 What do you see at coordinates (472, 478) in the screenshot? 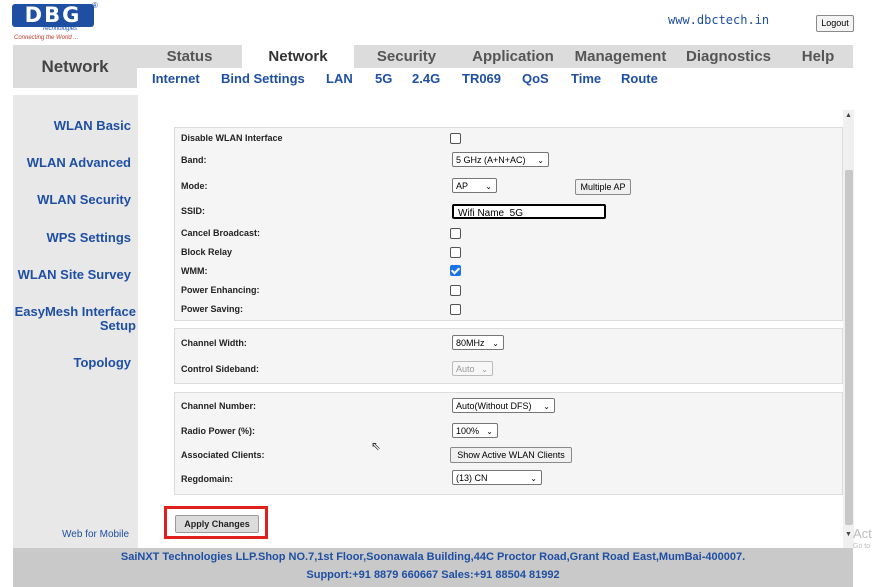
I see `regdomain-value: (13) CN` at bounding box center [472, 478].